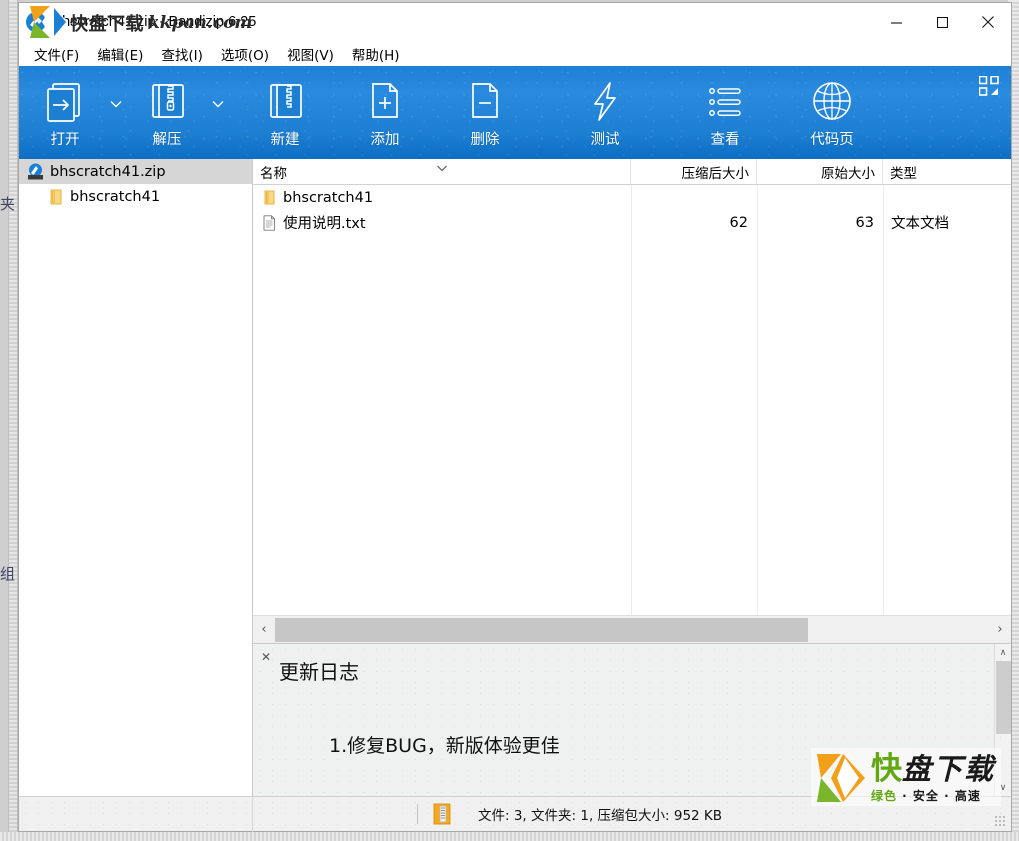 The height and width of the screenshot is (841, 1019). Describe the element at coordinates (273, 173) in the screenshot. I see `column-name-label: 名称` at that location.